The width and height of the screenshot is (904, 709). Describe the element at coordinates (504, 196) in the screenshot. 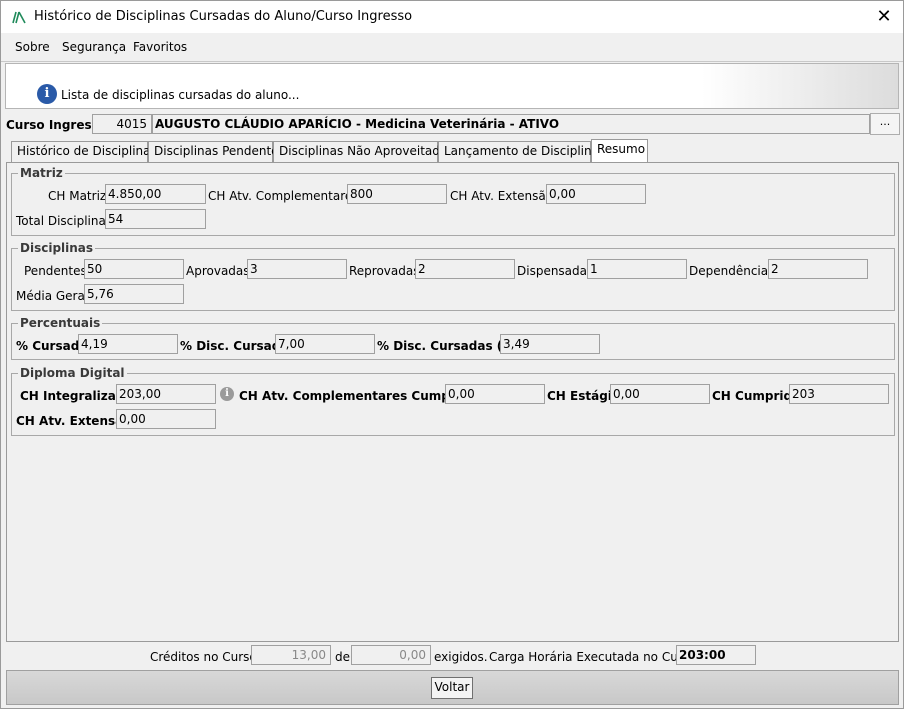

I see `ch-atv-extensao-label: CH Atv. Extensão:` at that location.